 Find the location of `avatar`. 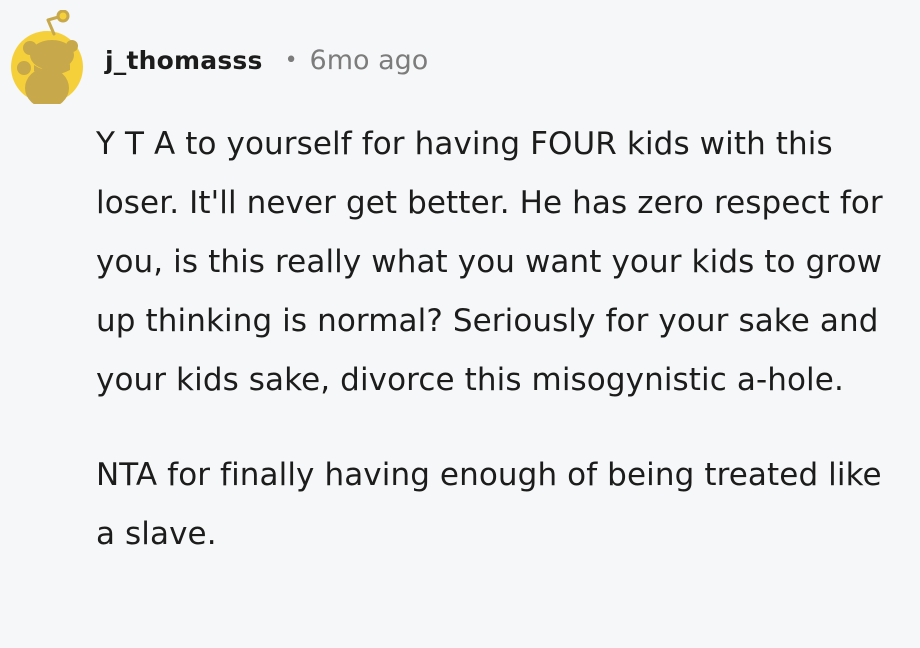

avatar is located at coordinates (47, 58).